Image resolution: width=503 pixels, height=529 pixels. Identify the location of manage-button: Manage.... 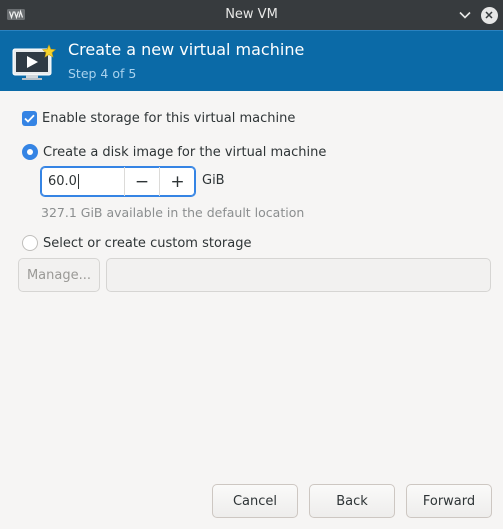
(59, 275).